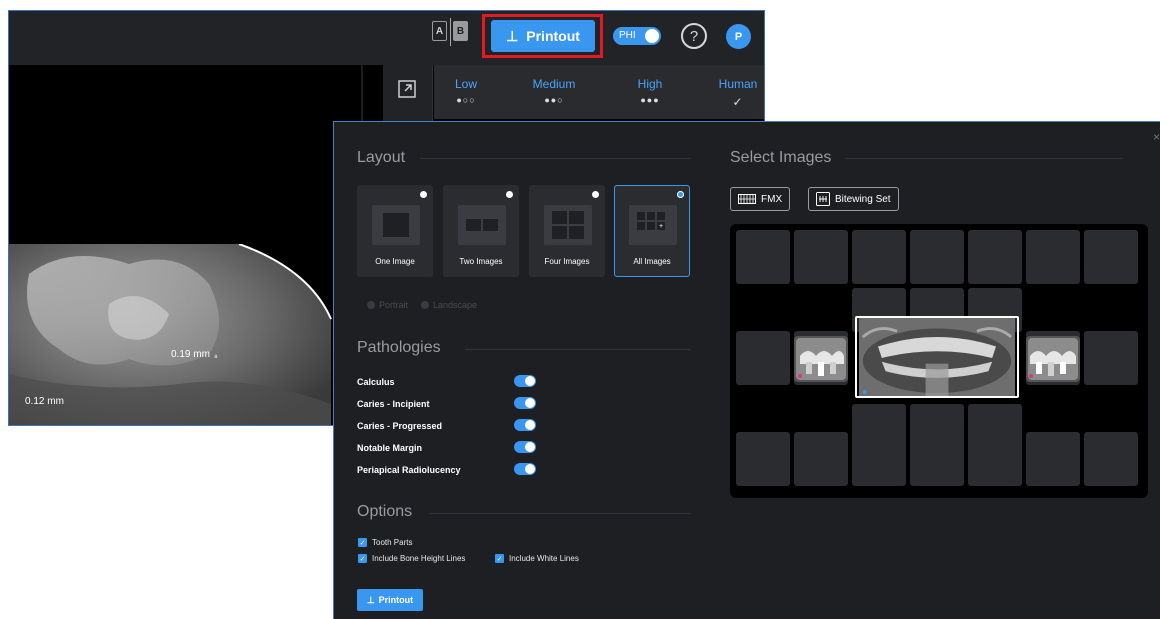  What do you see at coordinates (821, 359) in the screenshot?
I see `bitewing-thumbnail-left` at bounding box center [821, 359].